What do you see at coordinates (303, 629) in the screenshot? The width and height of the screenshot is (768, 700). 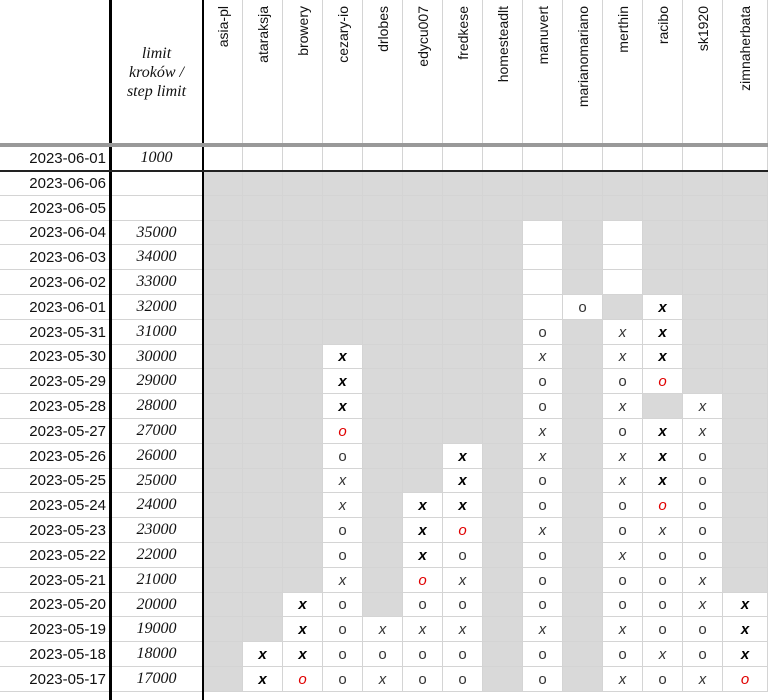 I see `status-cell-browery: x` at bounding box center [303, 629].